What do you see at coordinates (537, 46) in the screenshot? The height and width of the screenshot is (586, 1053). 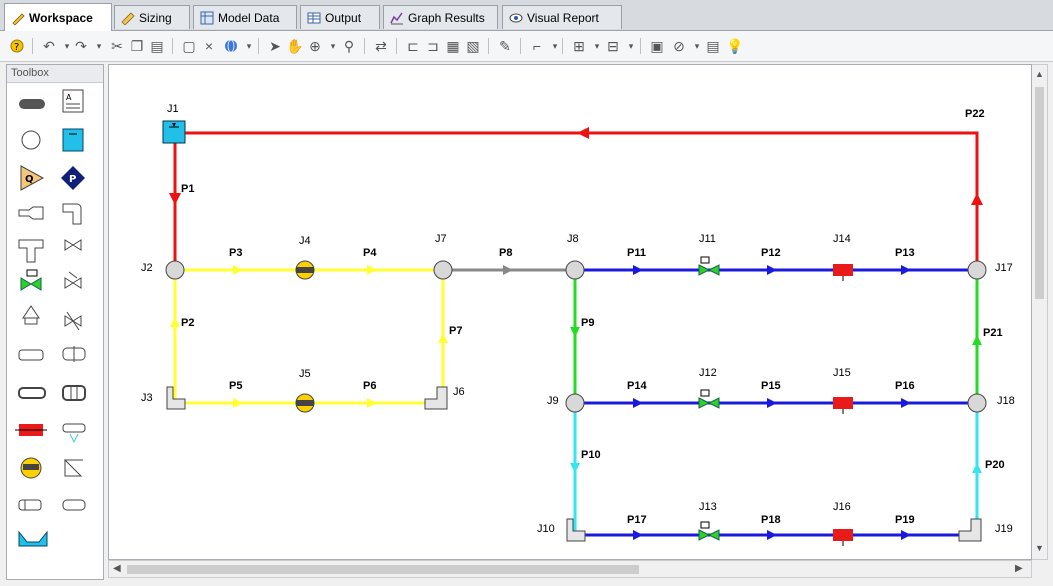 I see `pipe-tool-icon: ⌐` at bounding box center [537, 46].